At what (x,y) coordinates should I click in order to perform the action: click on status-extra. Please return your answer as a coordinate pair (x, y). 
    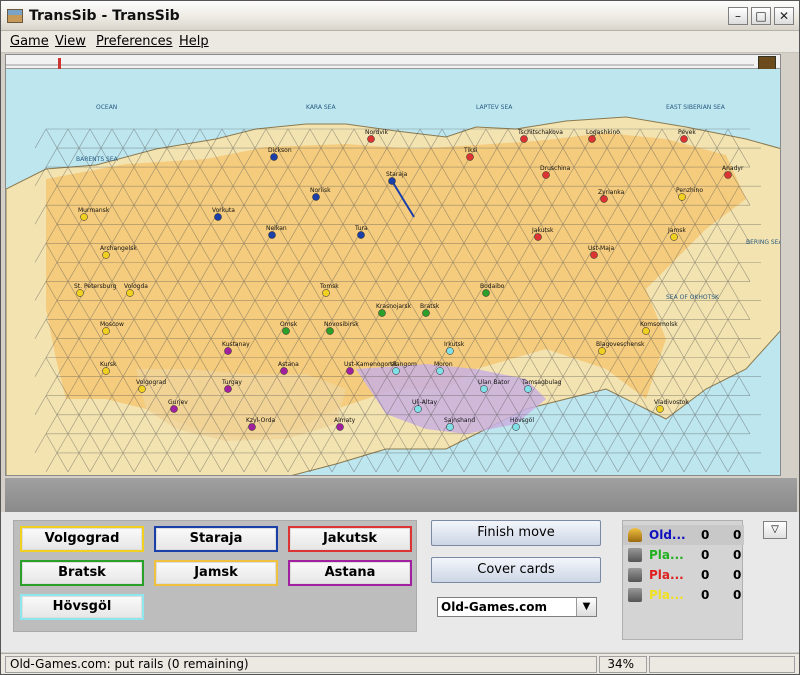
    Looking at the image, I should click on (722, 664).